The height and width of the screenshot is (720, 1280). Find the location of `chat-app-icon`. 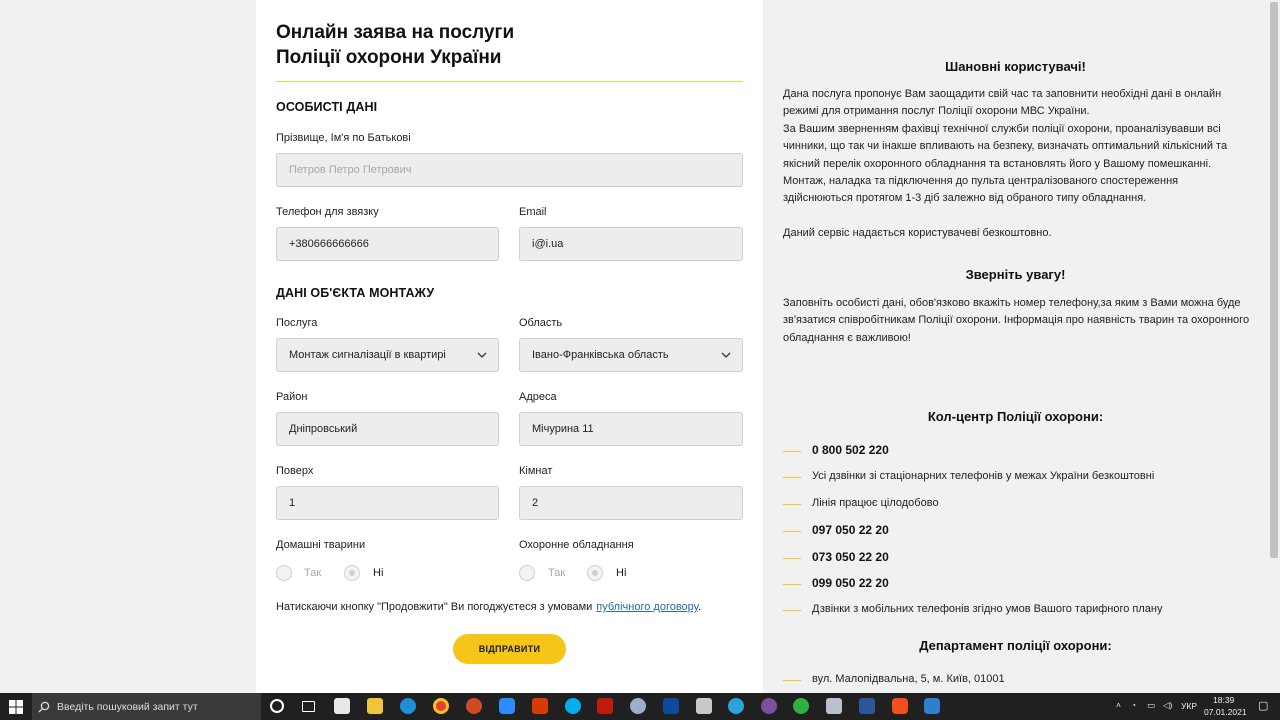

chat-app-icon is located at coordinates (932, 706).